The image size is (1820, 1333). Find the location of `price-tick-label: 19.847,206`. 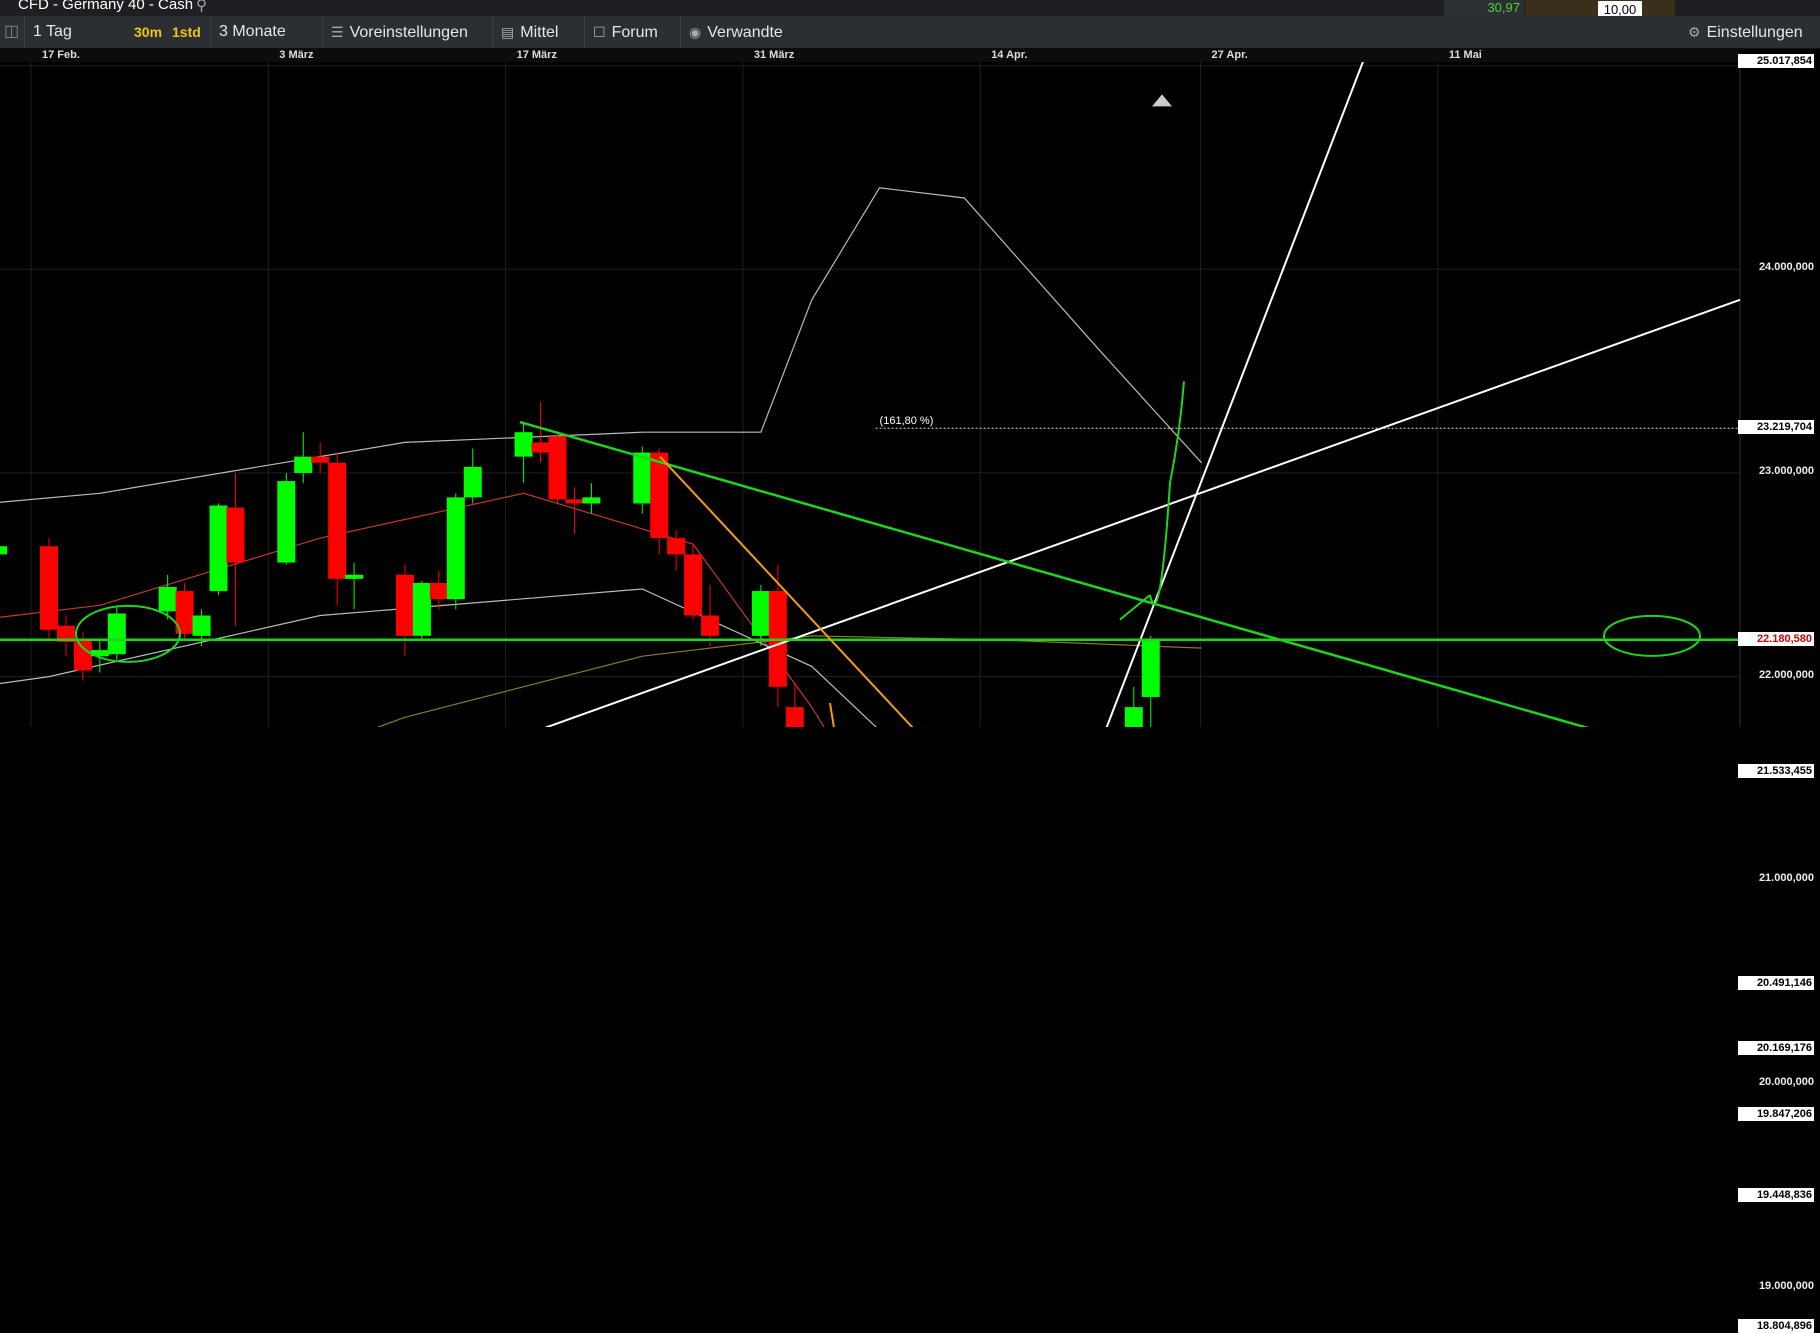

price-tick-label: 19.847,206 is located at coordinates (1776, 1114).